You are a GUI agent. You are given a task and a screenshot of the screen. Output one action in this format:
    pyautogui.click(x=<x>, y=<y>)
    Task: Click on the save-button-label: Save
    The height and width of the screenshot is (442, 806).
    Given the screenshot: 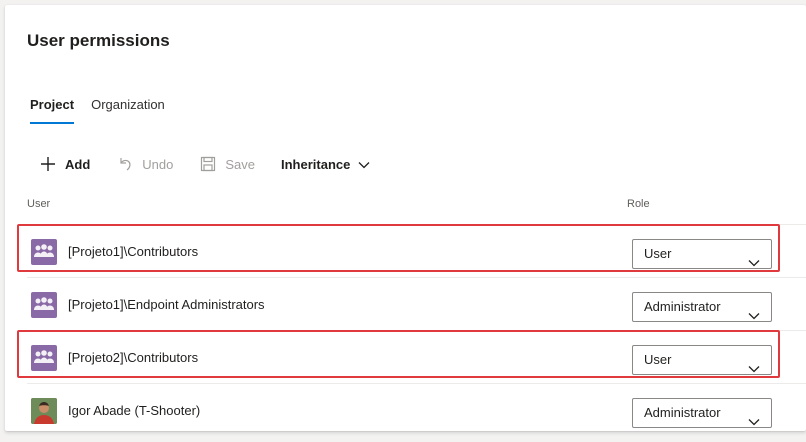 What is the action you would take?
    pyautogui.click(x=240, y=164)
    